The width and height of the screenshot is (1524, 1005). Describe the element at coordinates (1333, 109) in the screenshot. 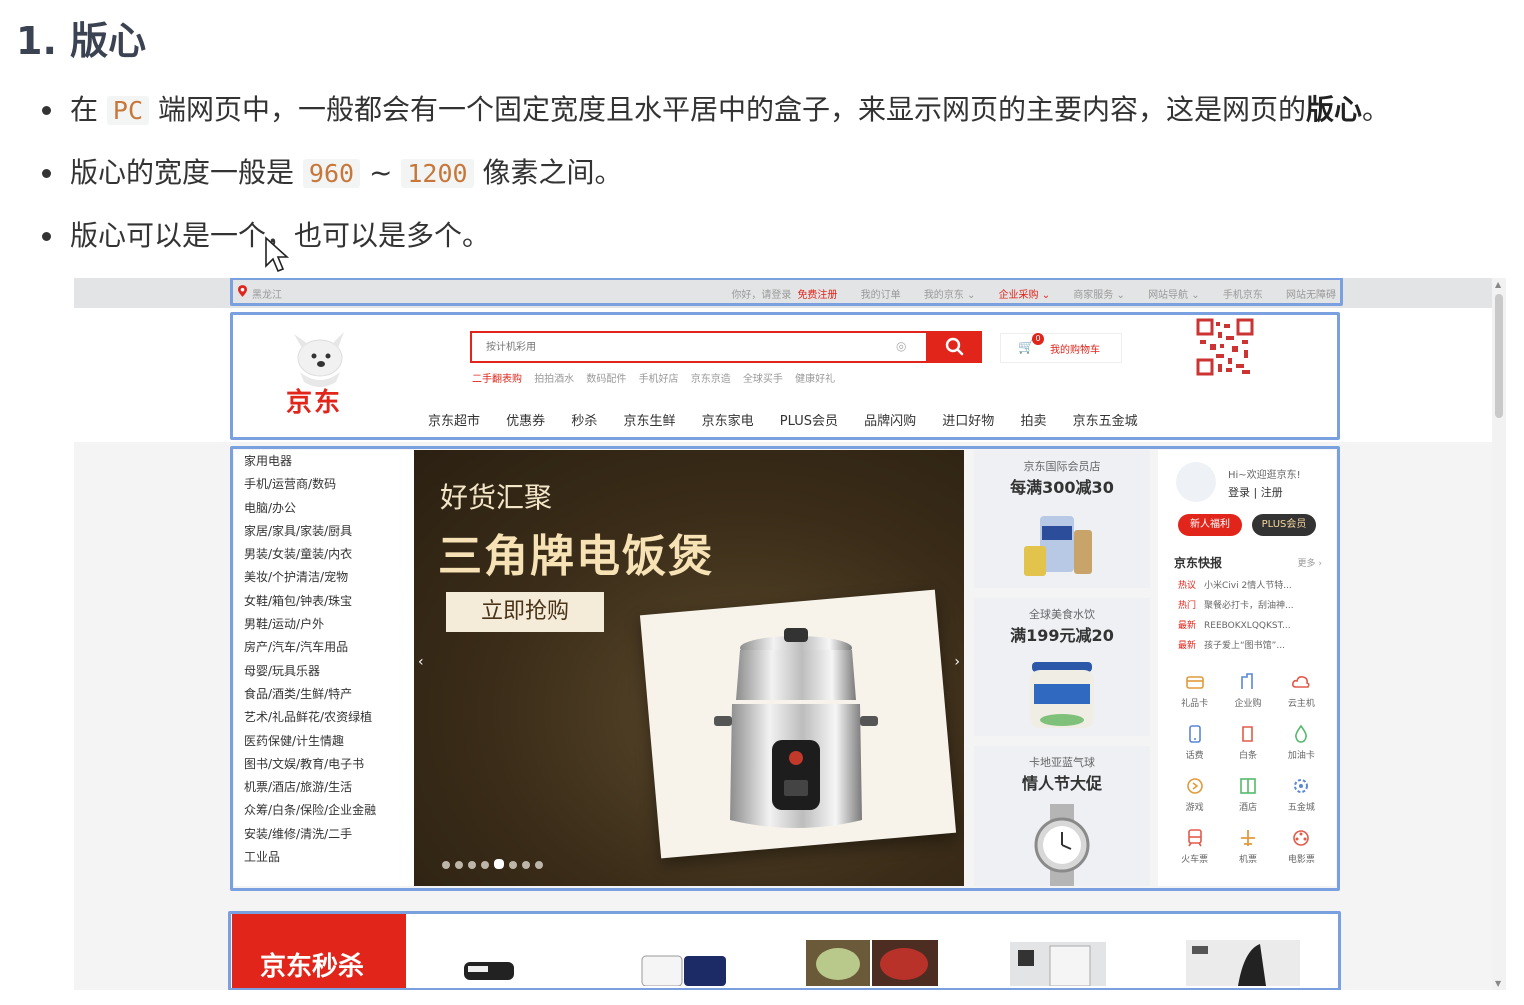

I see `bold-banxin: 版心` at that location.